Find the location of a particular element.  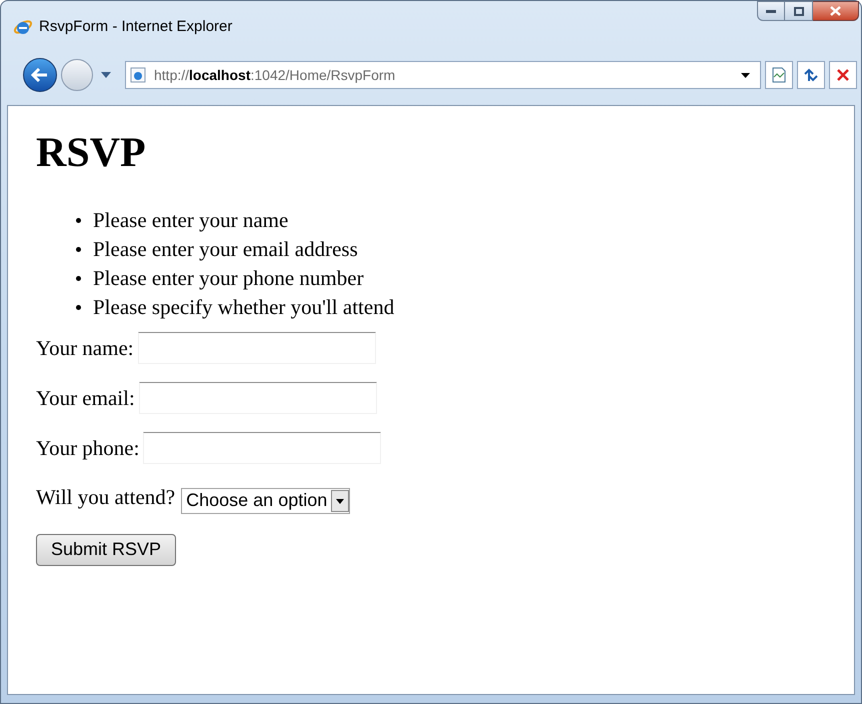

page-icon is located at coordinates (138, 75).